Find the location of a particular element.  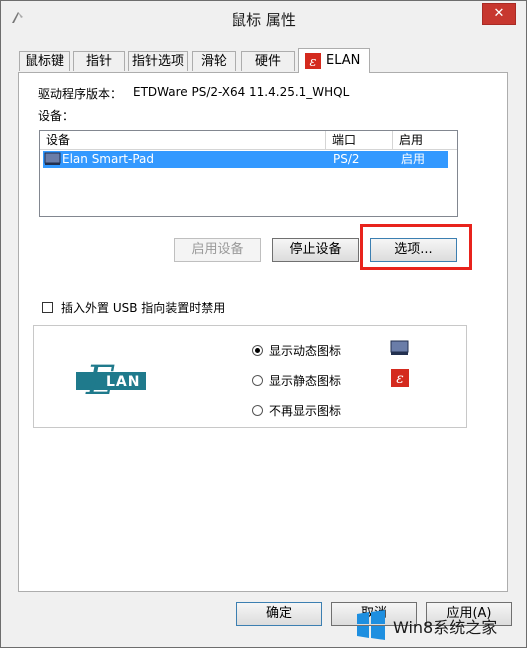

device-enabled: 启用 is located at coordinates (413, 159).